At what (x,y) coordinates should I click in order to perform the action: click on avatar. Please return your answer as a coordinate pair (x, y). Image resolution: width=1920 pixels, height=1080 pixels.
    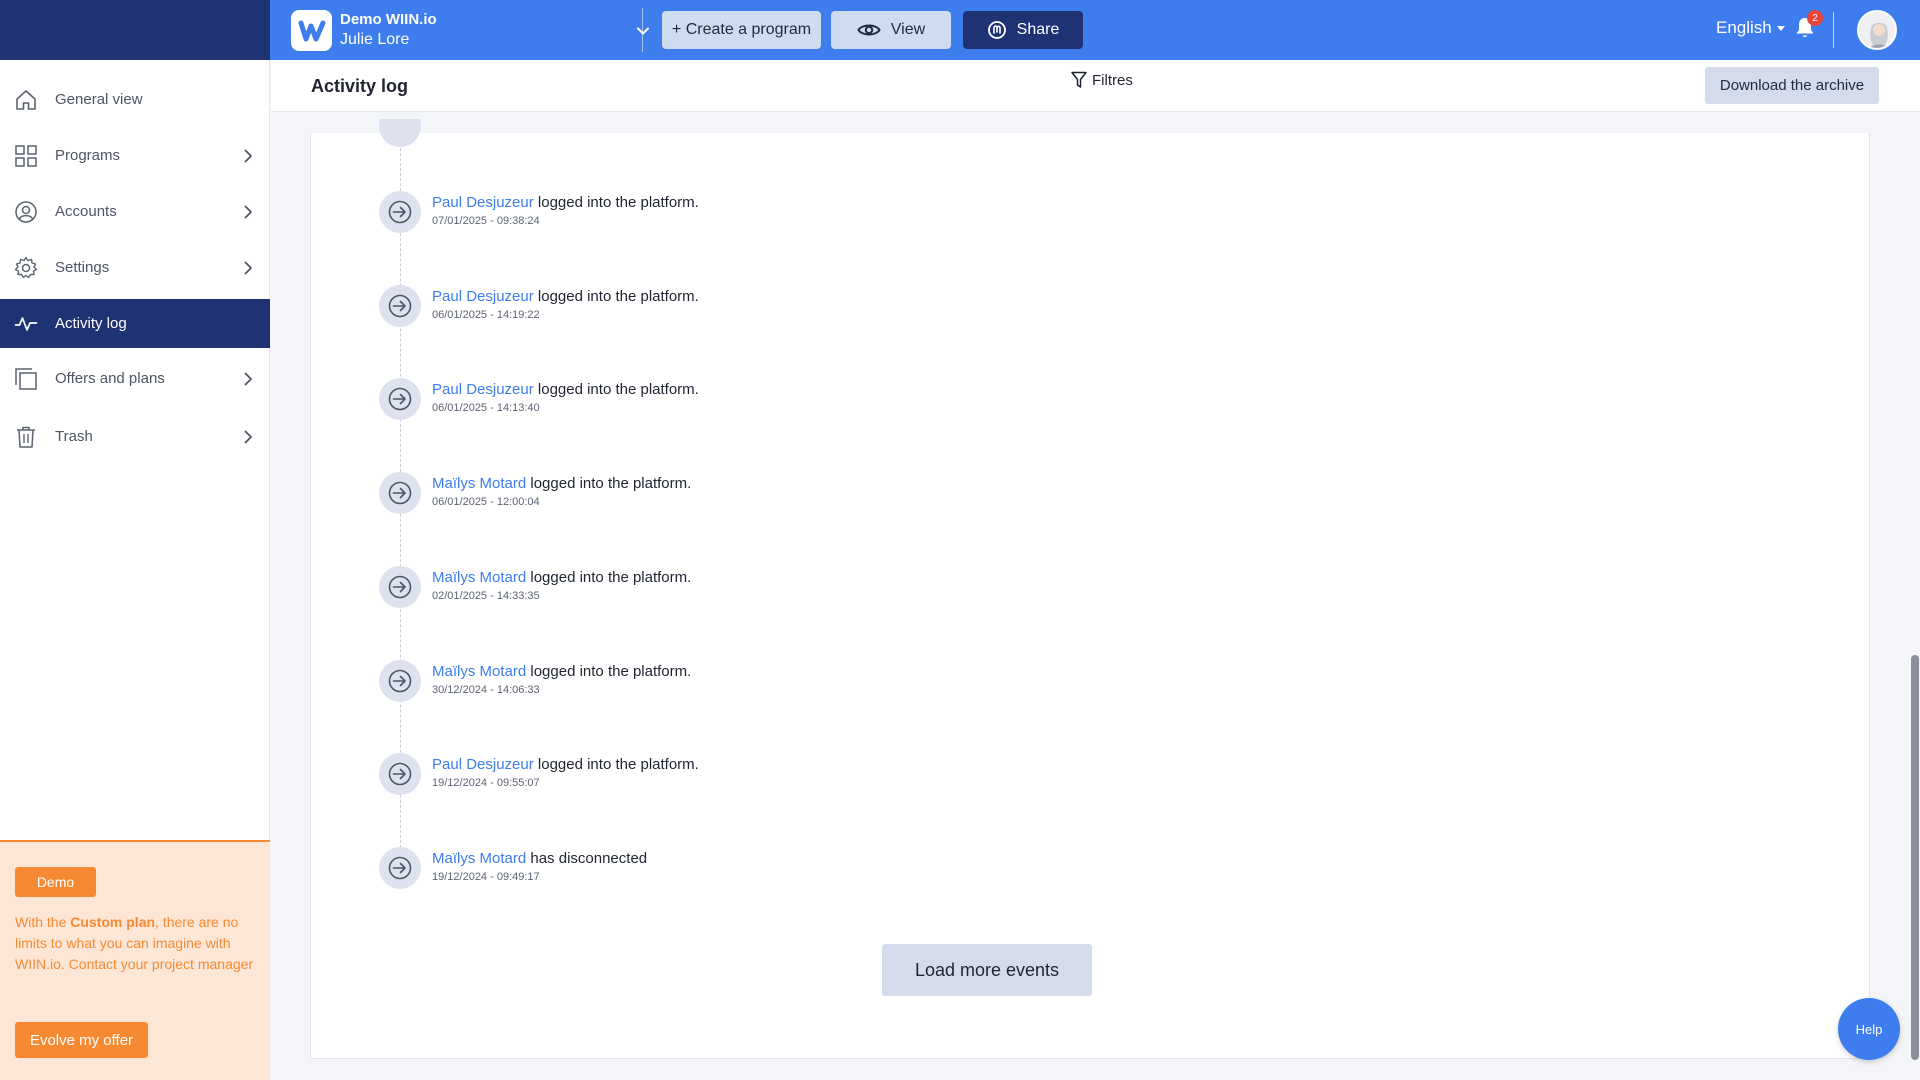
    Looking at the image, I should click on (1877, 30).